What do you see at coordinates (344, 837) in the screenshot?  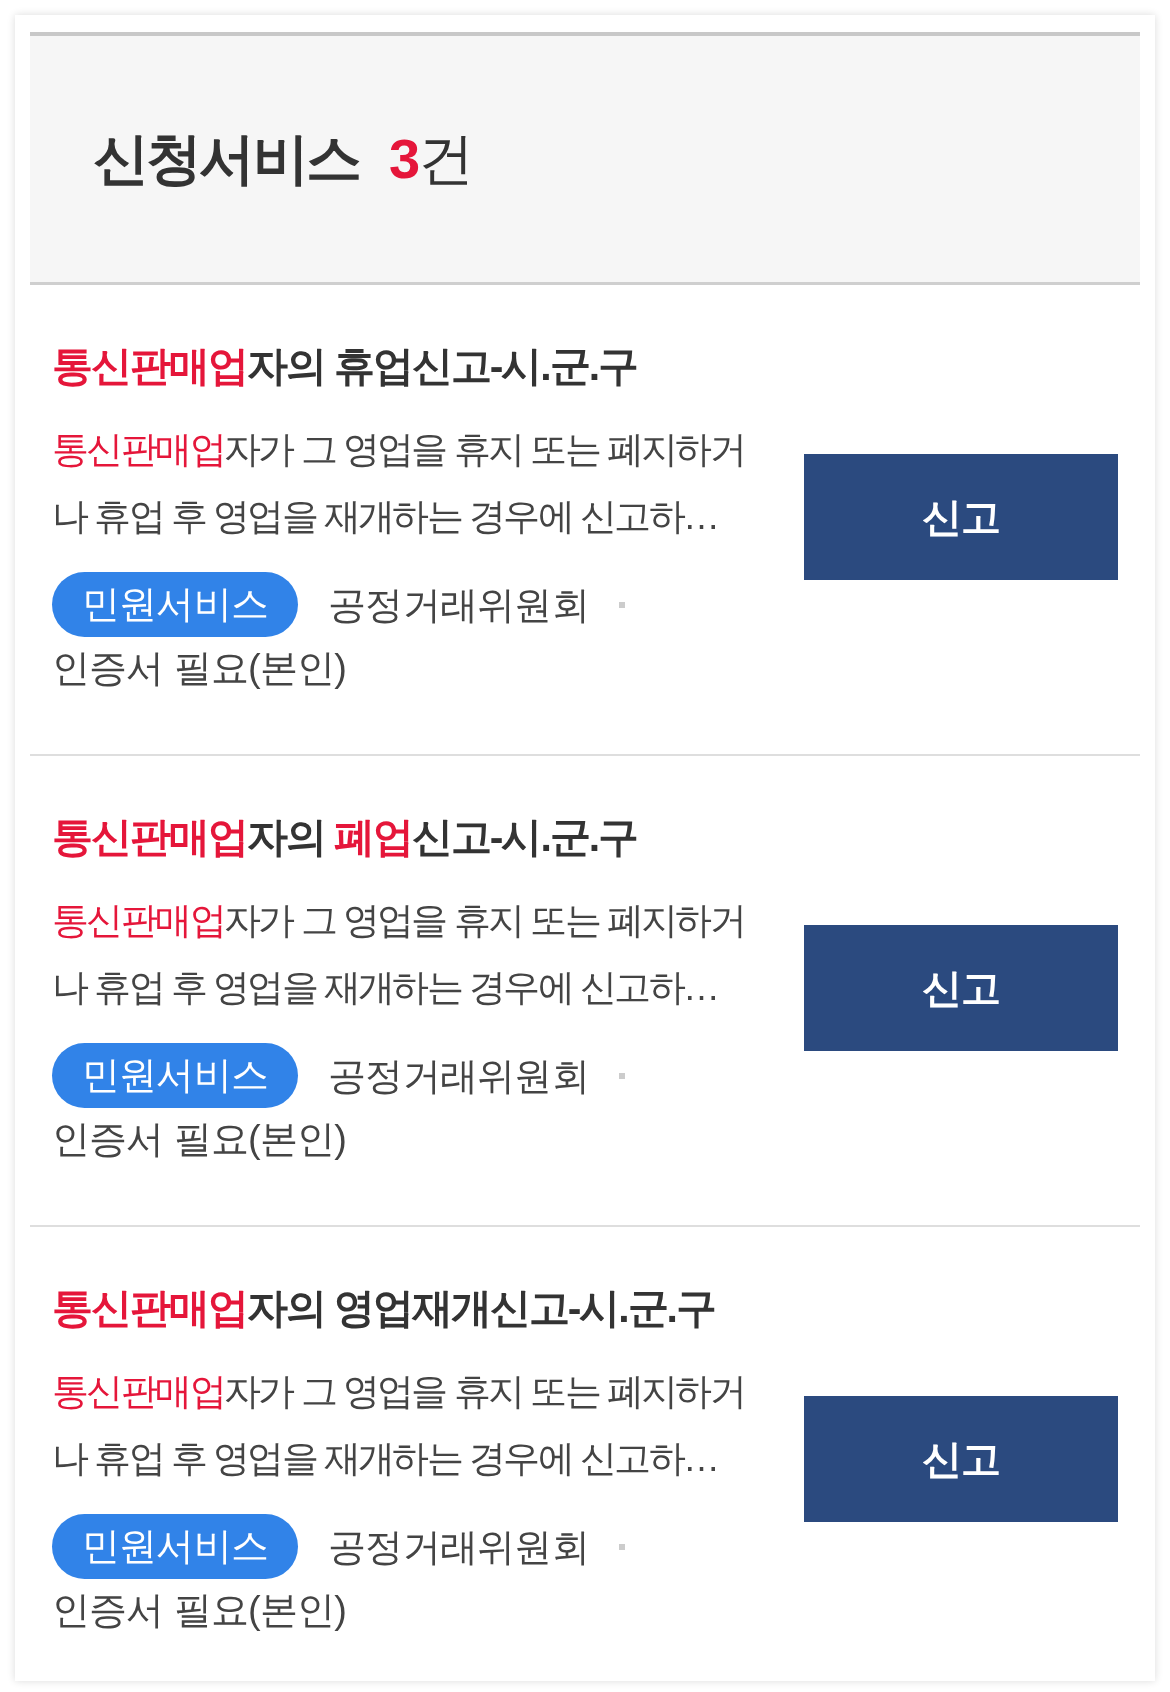 I see `service-title: 통신판매업자의 폐업신고-시.군.구` at bounding box center [344, 837].